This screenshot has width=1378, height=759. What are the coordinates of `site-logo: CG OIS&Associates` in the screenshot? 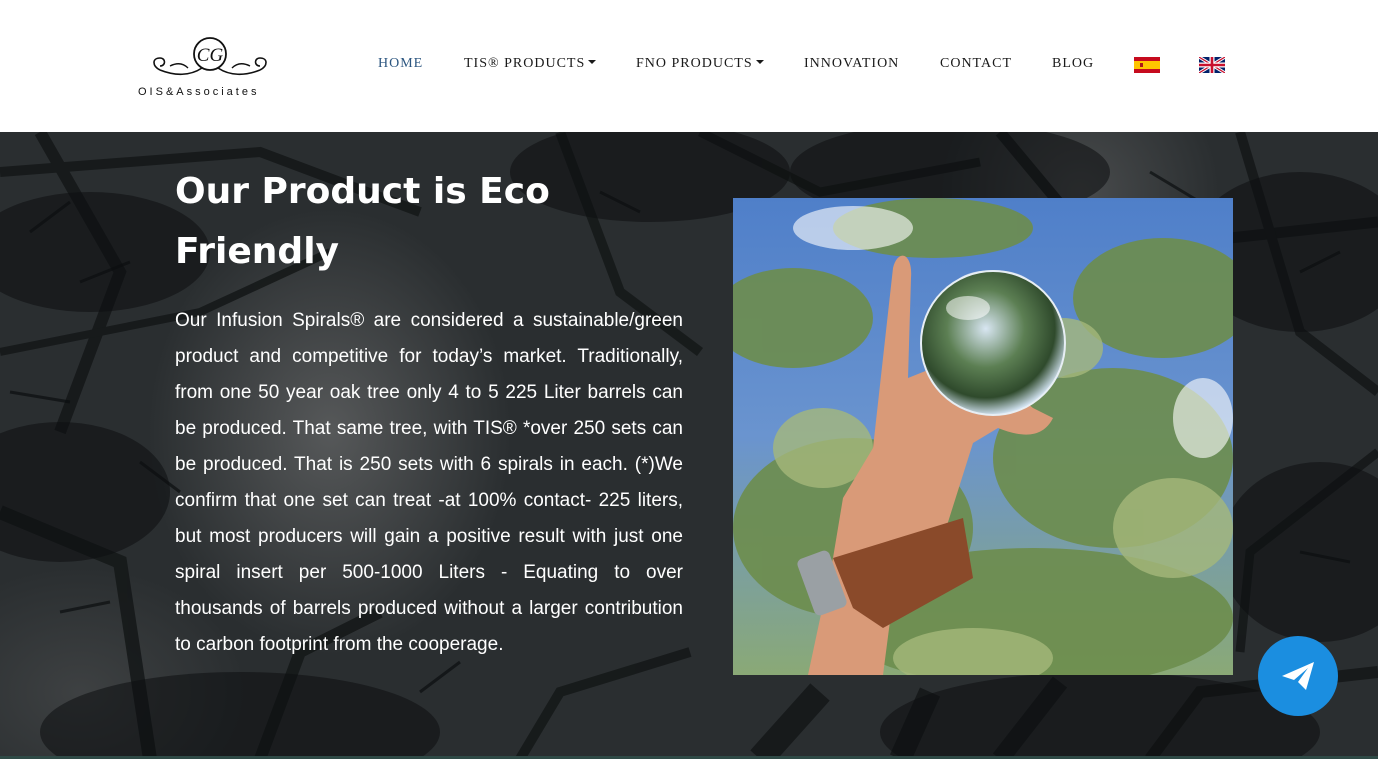 It's located at (210, 68).